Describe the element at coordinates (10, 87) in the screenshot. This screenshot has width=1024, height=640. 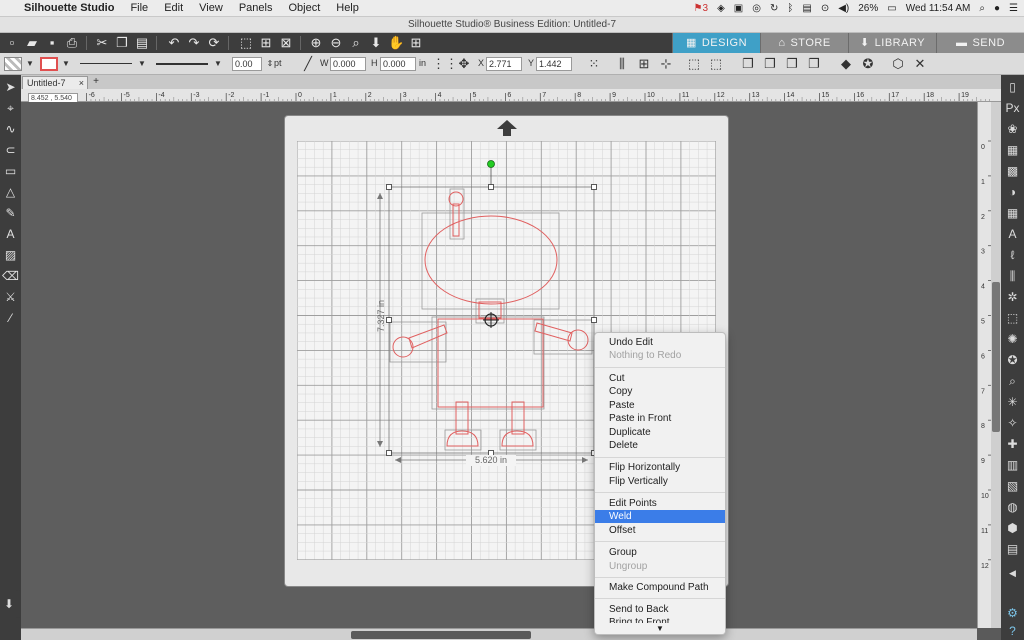
I see `select-arrow-icon: ➤` at that location.